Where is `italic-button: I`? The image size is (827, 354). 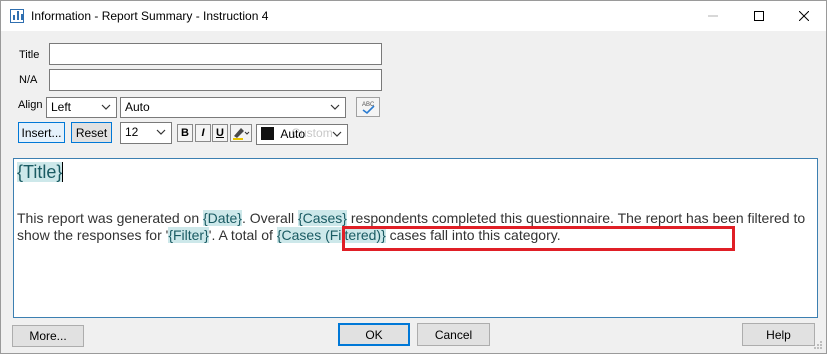
italic-button: I is located at coordinates (203, 133).